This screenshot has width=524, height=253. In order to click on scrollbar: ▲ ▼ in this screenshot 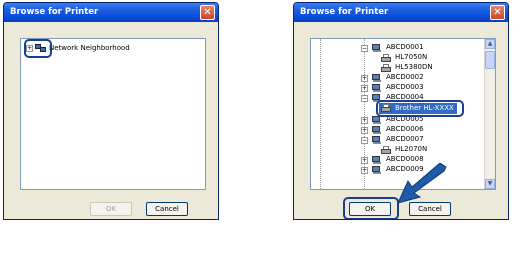, I will do `click(489, 114)`.